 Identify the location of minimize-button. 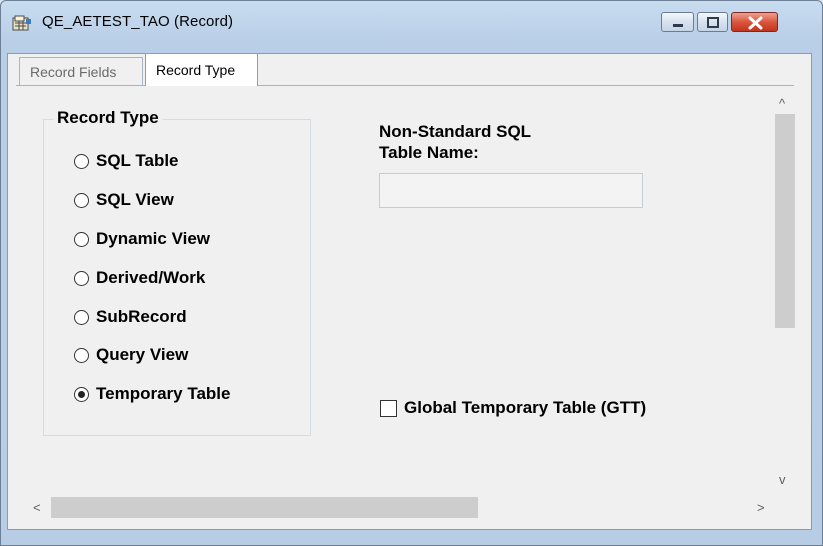
(677, 22).